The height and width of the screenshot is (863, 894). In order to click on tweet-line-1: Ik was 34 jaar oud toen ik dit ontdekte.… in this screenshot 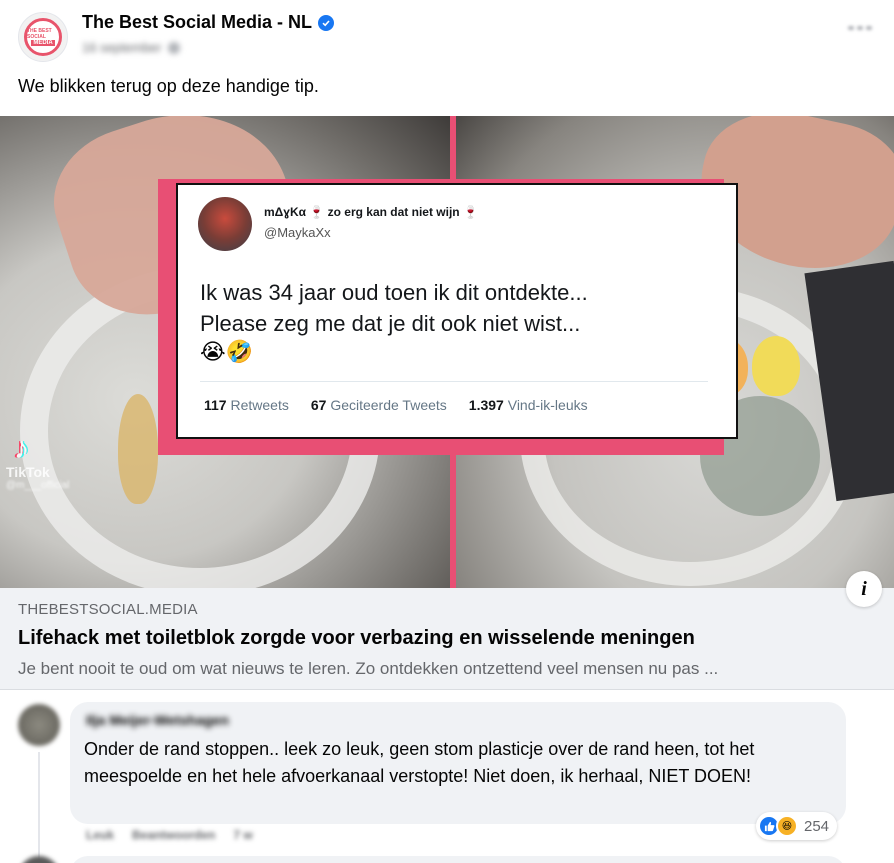, I will do `click(394, 292)`.